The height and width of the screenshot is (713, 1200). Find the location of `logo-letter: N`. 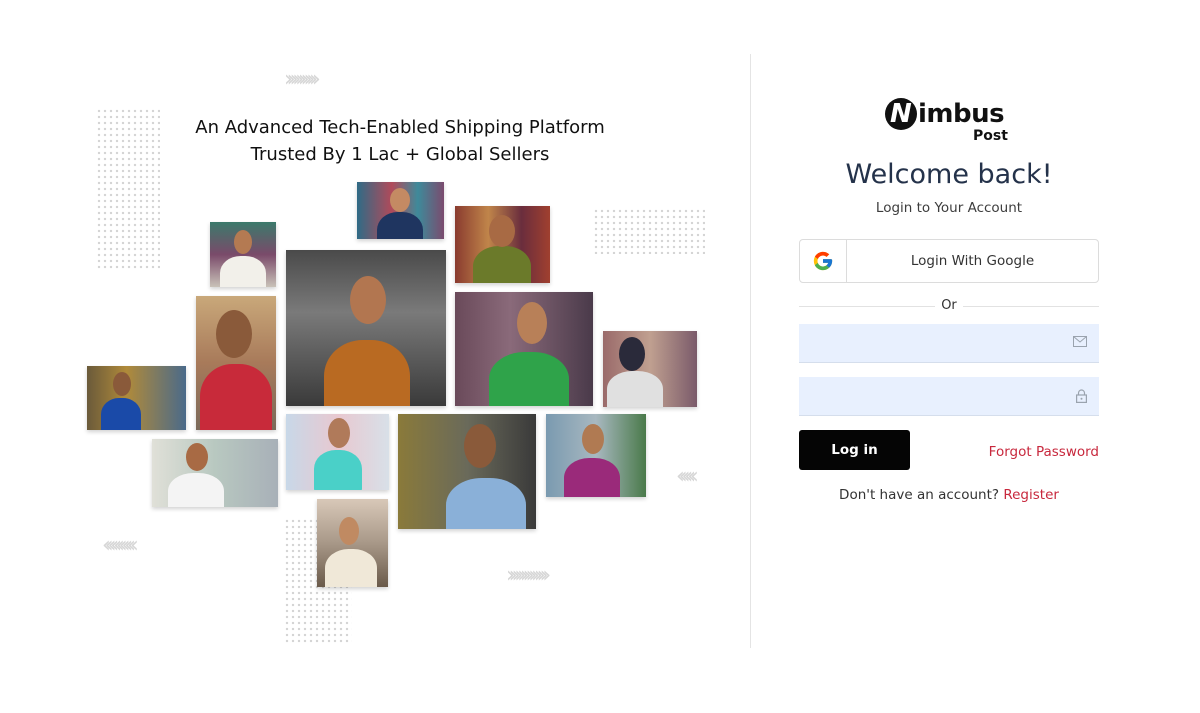

logo-letter: N is located at coordinates (901, 114).